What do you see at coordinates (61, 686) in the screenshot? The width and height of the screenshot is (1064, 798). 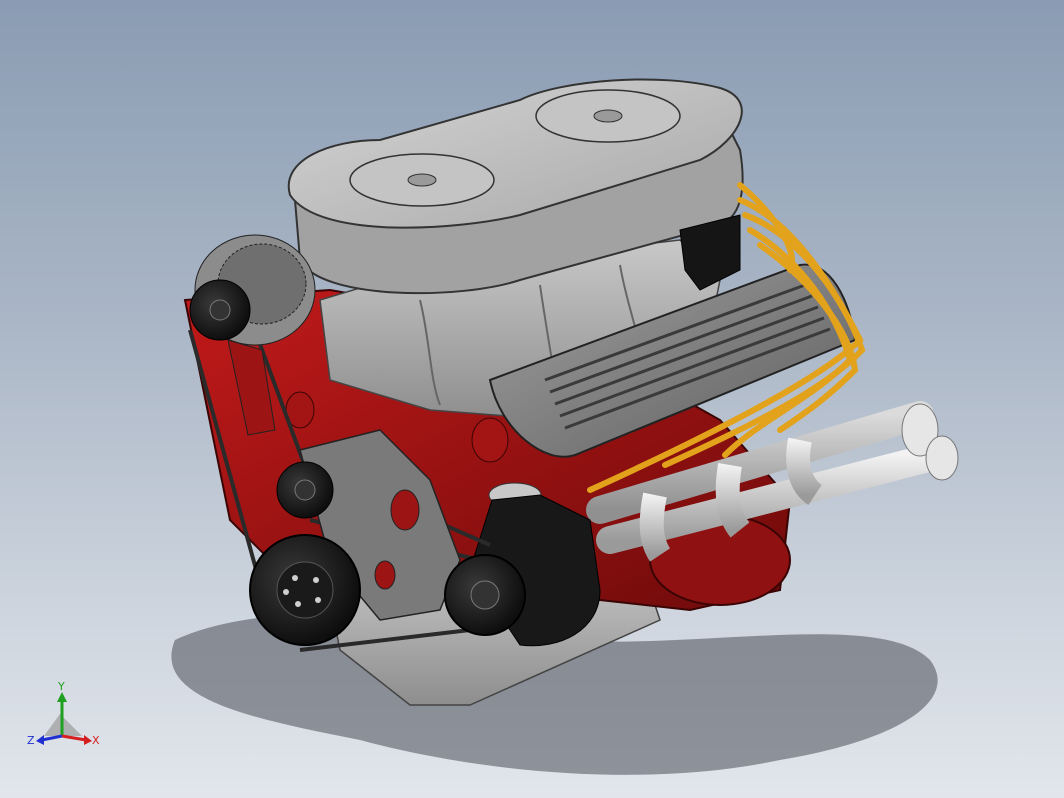 I see `y-axis-label: Y` at bounding box center [61, 686].